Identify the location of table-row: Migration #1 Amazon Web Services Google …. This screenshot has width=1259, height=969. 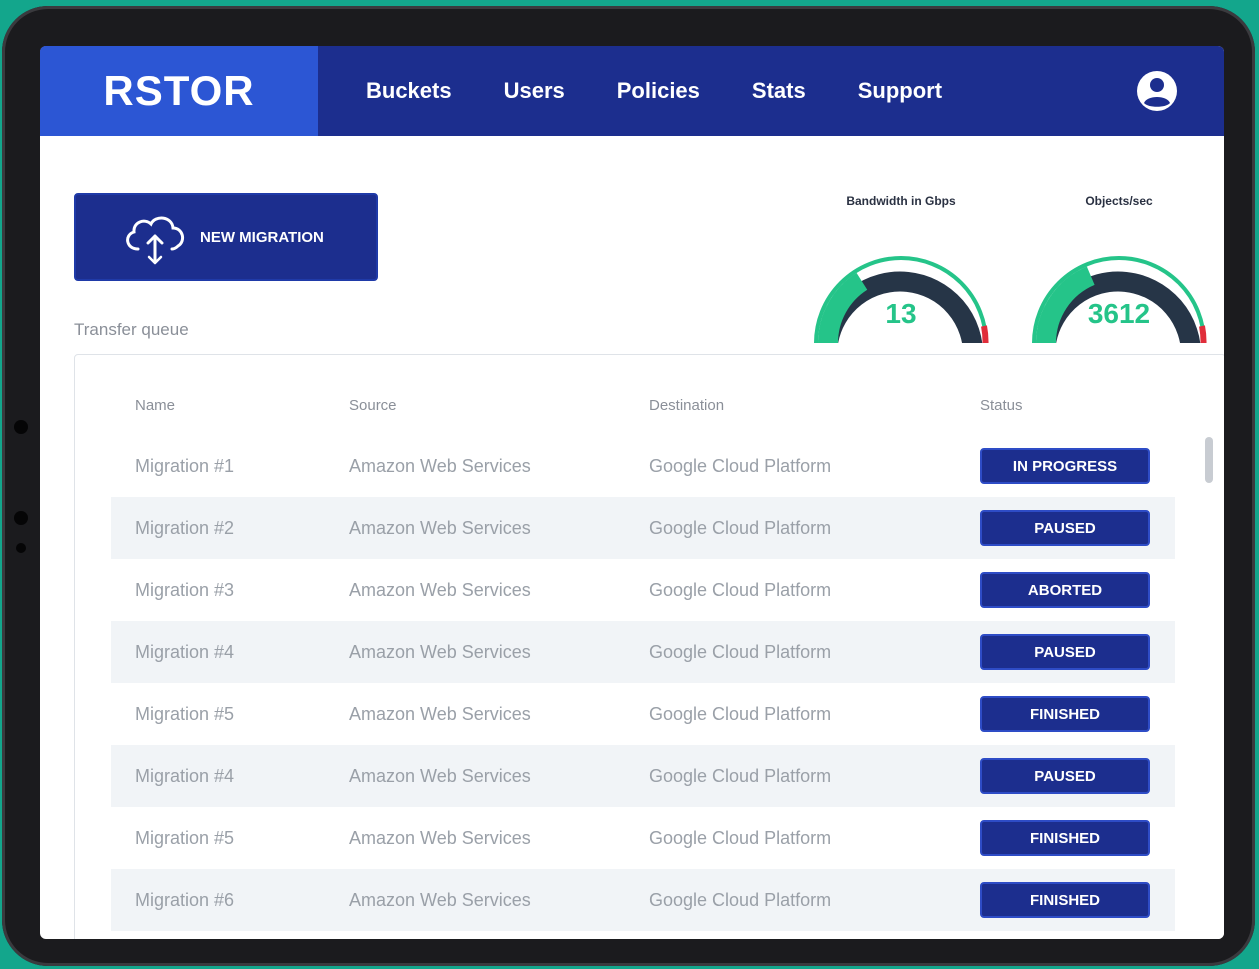
(643, 466).